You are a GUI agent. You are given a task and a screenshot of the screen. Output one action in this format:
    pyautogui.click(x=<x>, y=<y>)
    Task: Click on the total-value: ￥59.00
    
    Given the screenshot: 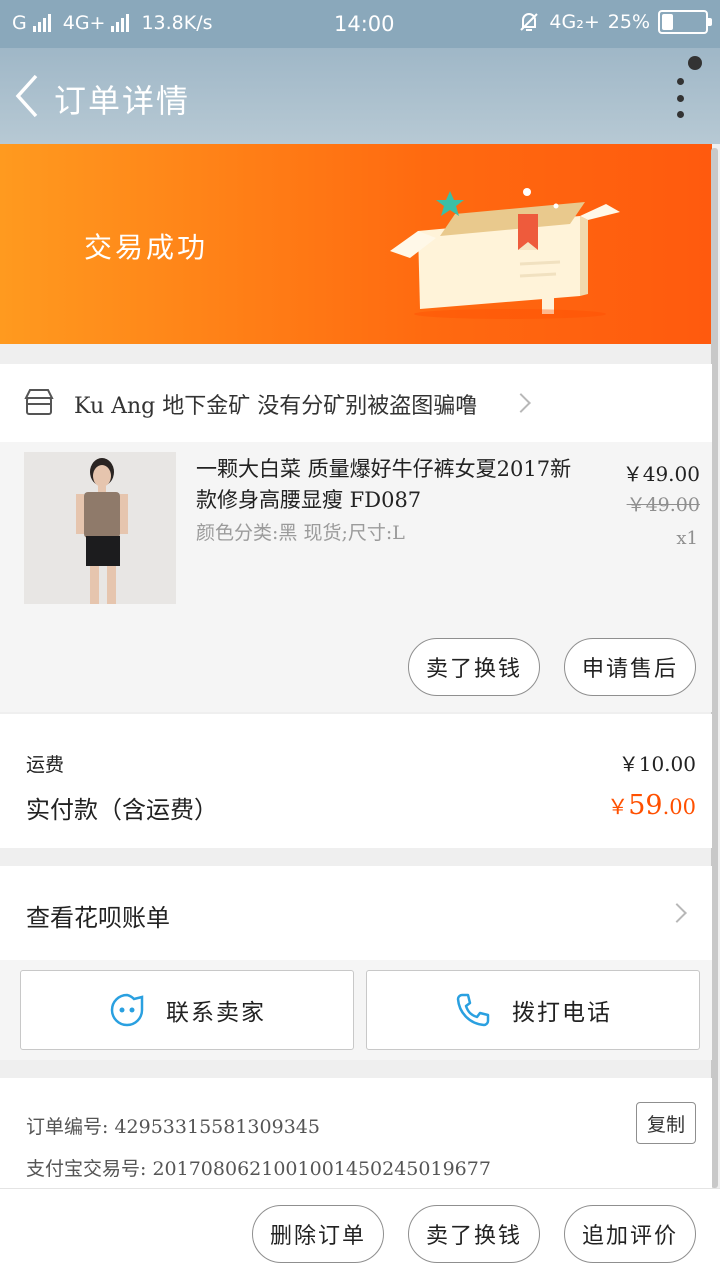 What is the action you would take?
    pyautogui.click(x=651, y=805)
    